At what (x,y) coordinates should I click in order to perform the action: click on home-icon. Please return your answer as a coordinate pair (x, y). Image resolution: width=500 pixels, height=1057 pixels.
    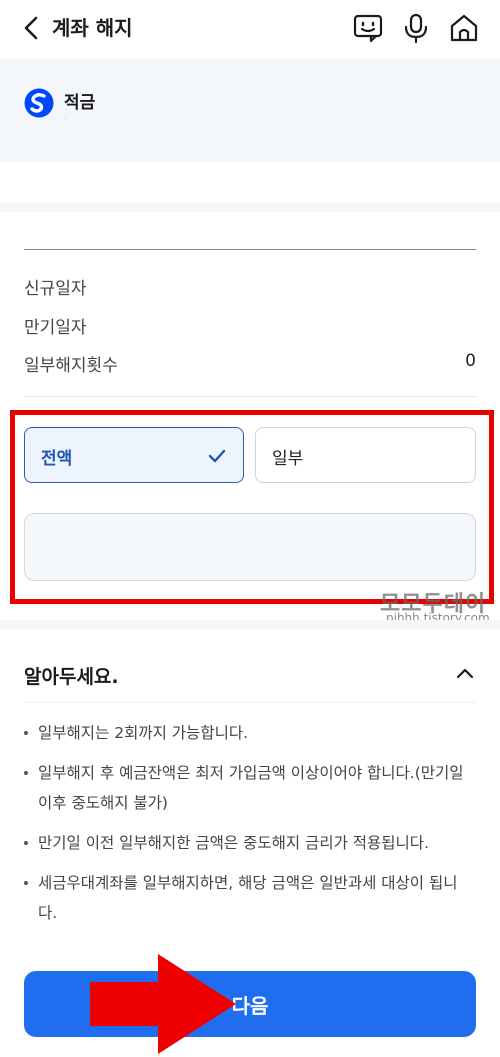
    Looking at the image, I should click on (464, 28).